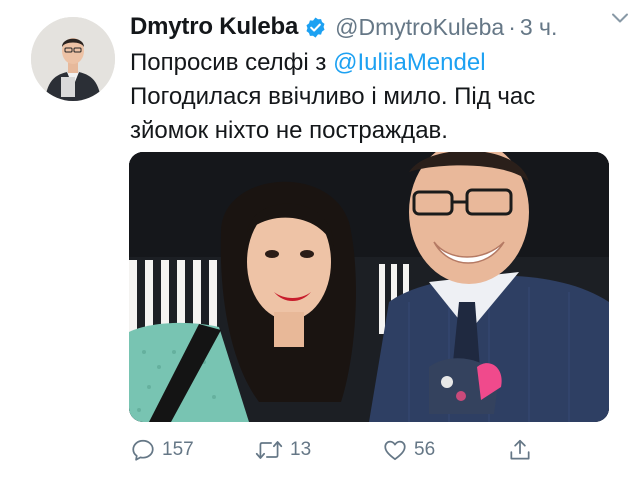  I want to click on tweet-text-line-1: Попросив селфі з @IuliiaMendel, so click(370, 63).